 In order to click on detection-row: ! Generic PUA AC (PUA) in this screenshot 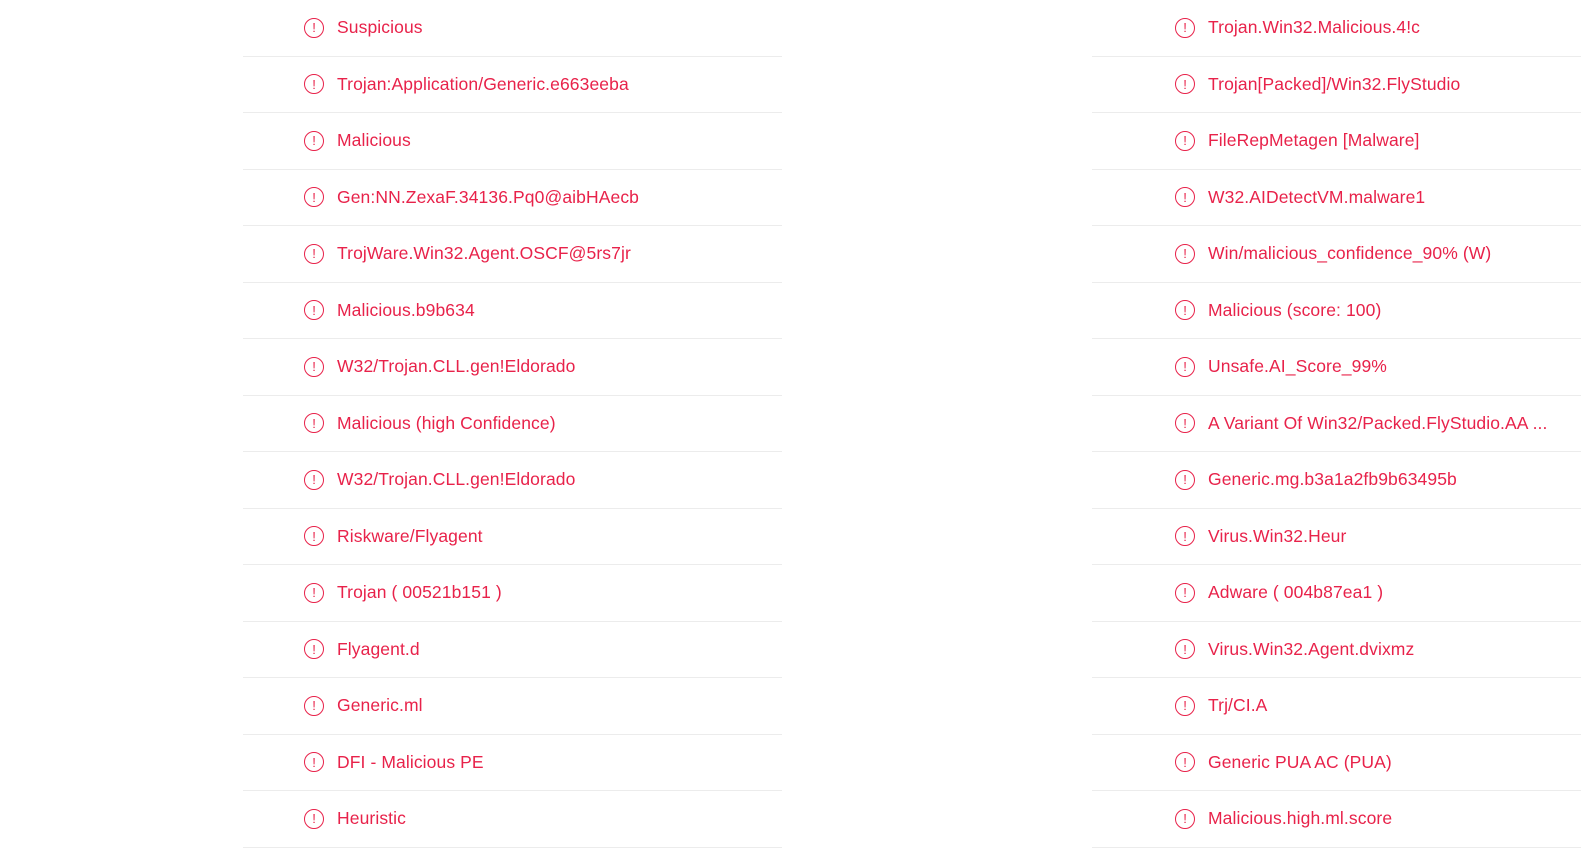, I will do `click(1336, 763)`.